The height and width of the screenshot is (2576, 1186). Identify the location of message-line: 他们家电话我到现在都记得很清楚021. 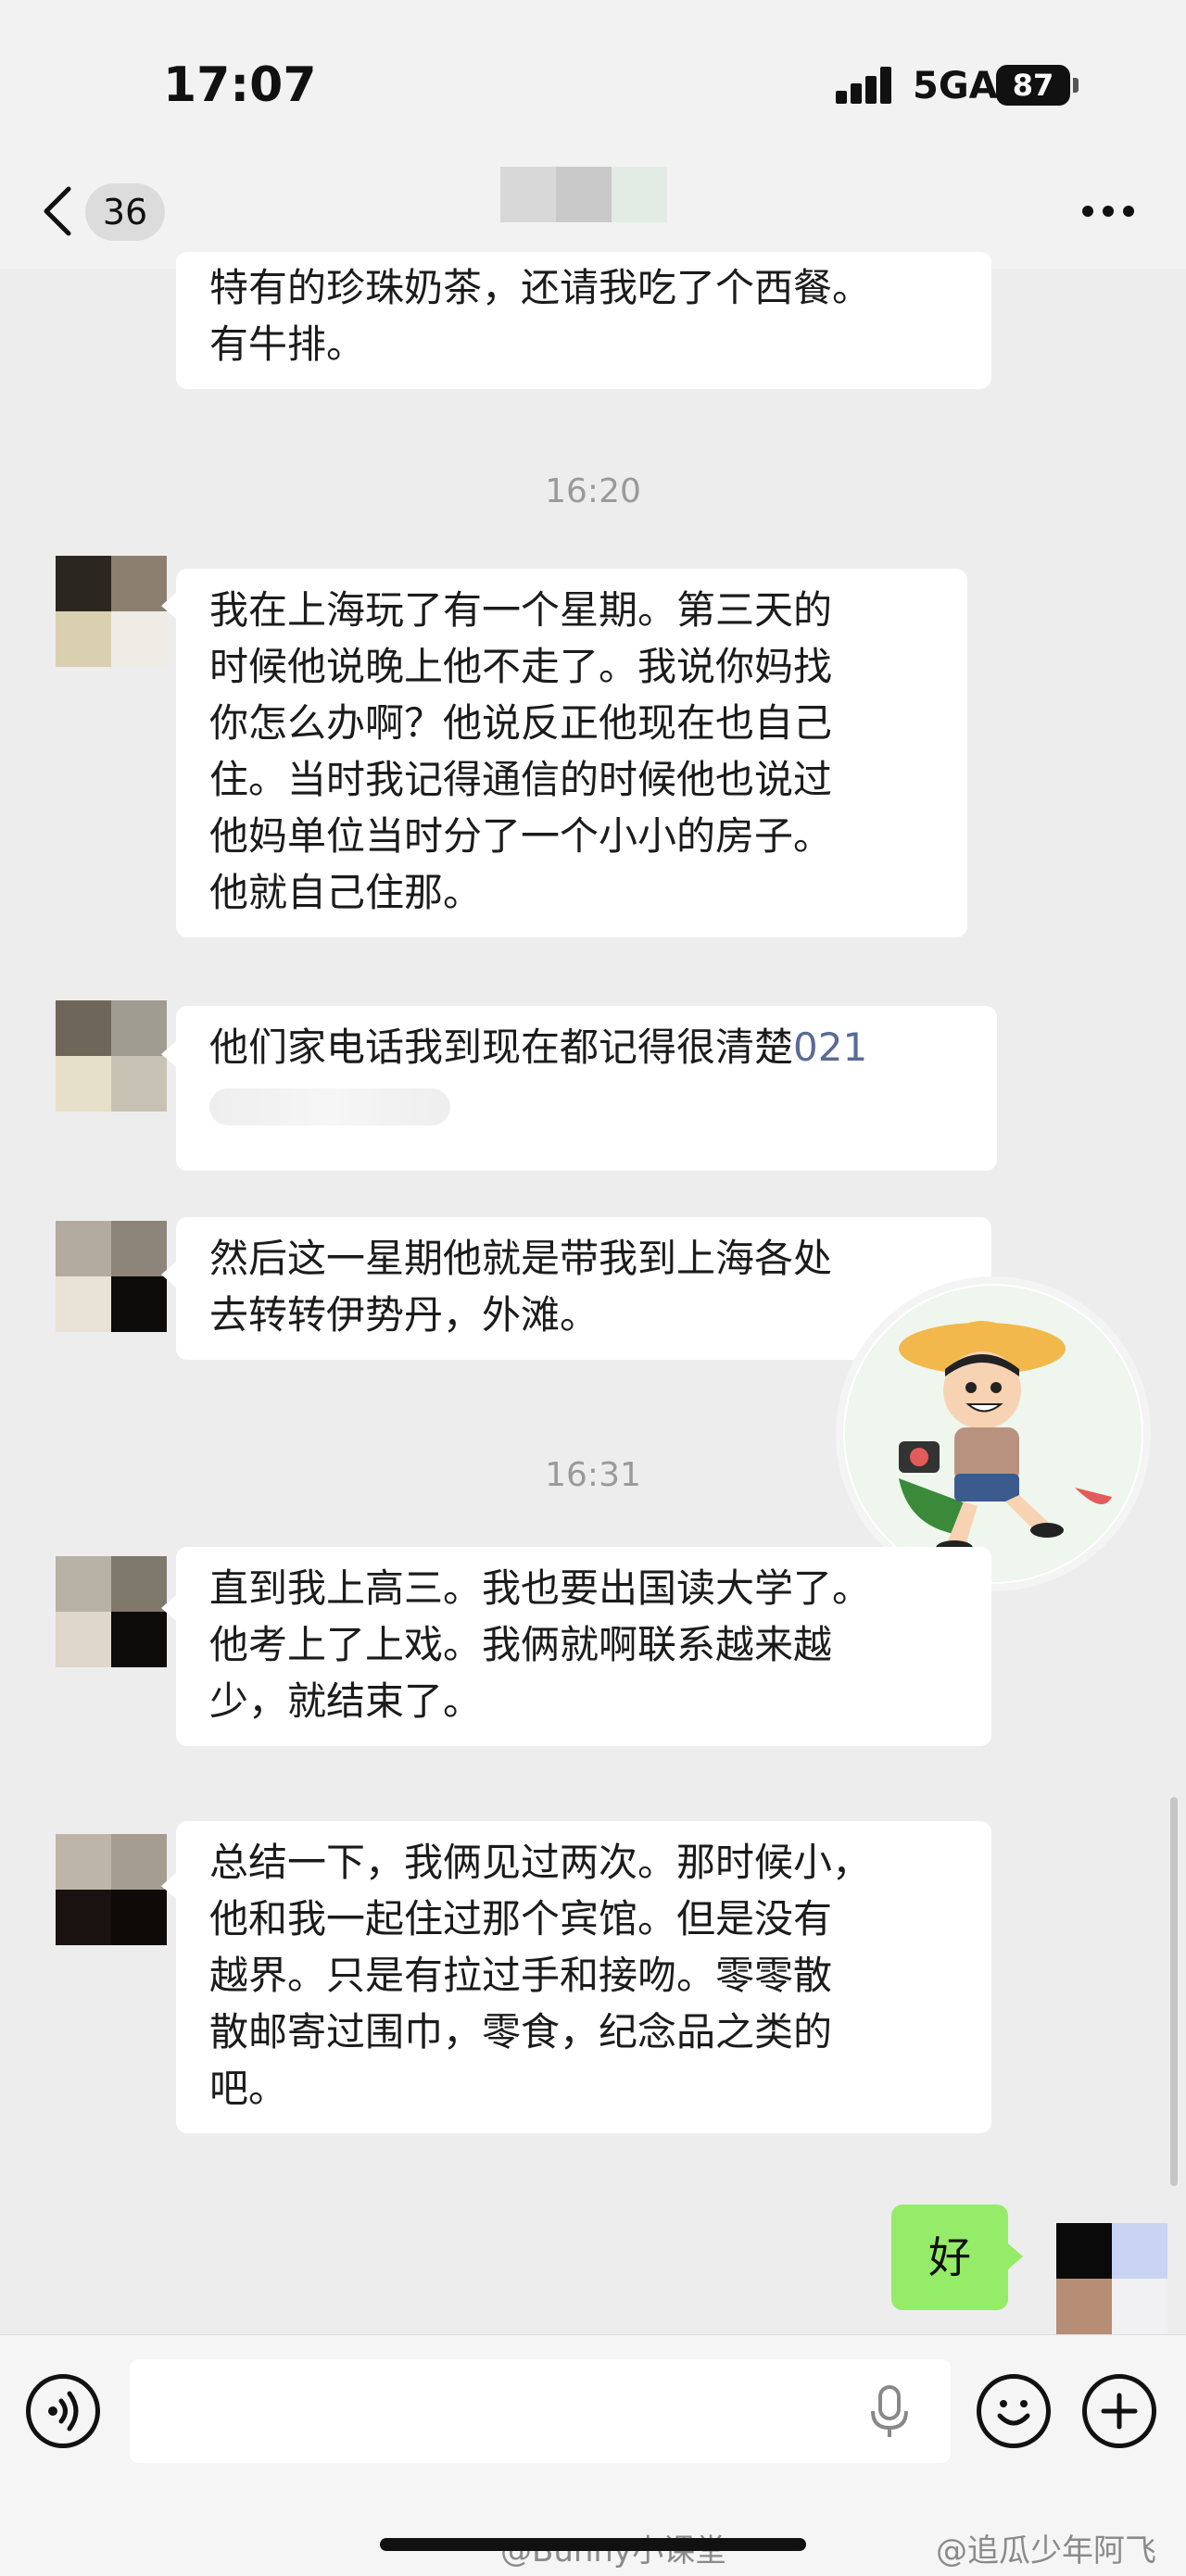
(586, 1047).